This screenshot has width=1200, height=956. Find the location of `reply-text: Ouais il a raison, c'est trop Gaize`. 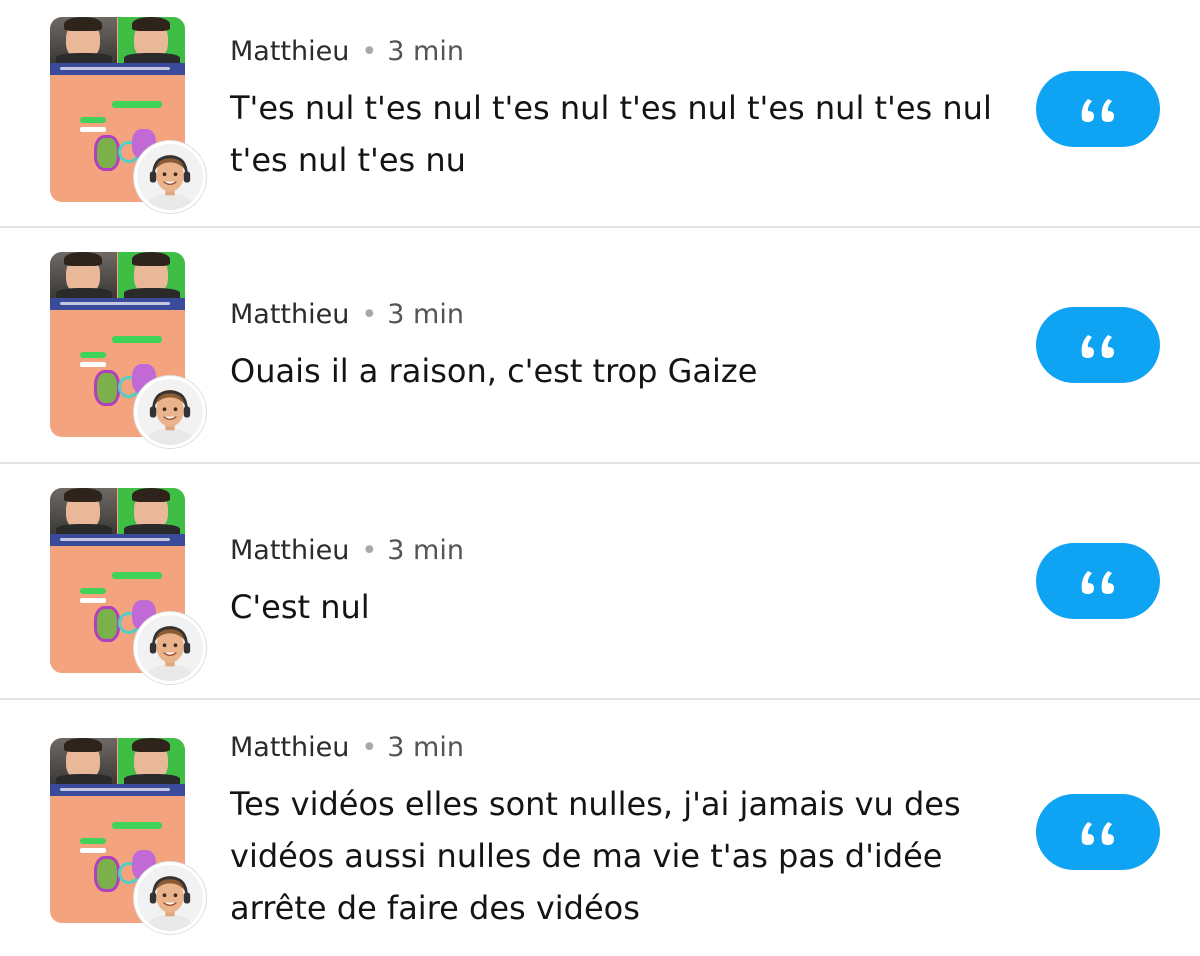

reply-text: Ouais il a raison, c'est trop Gaize is located at coordinates (494, 371).